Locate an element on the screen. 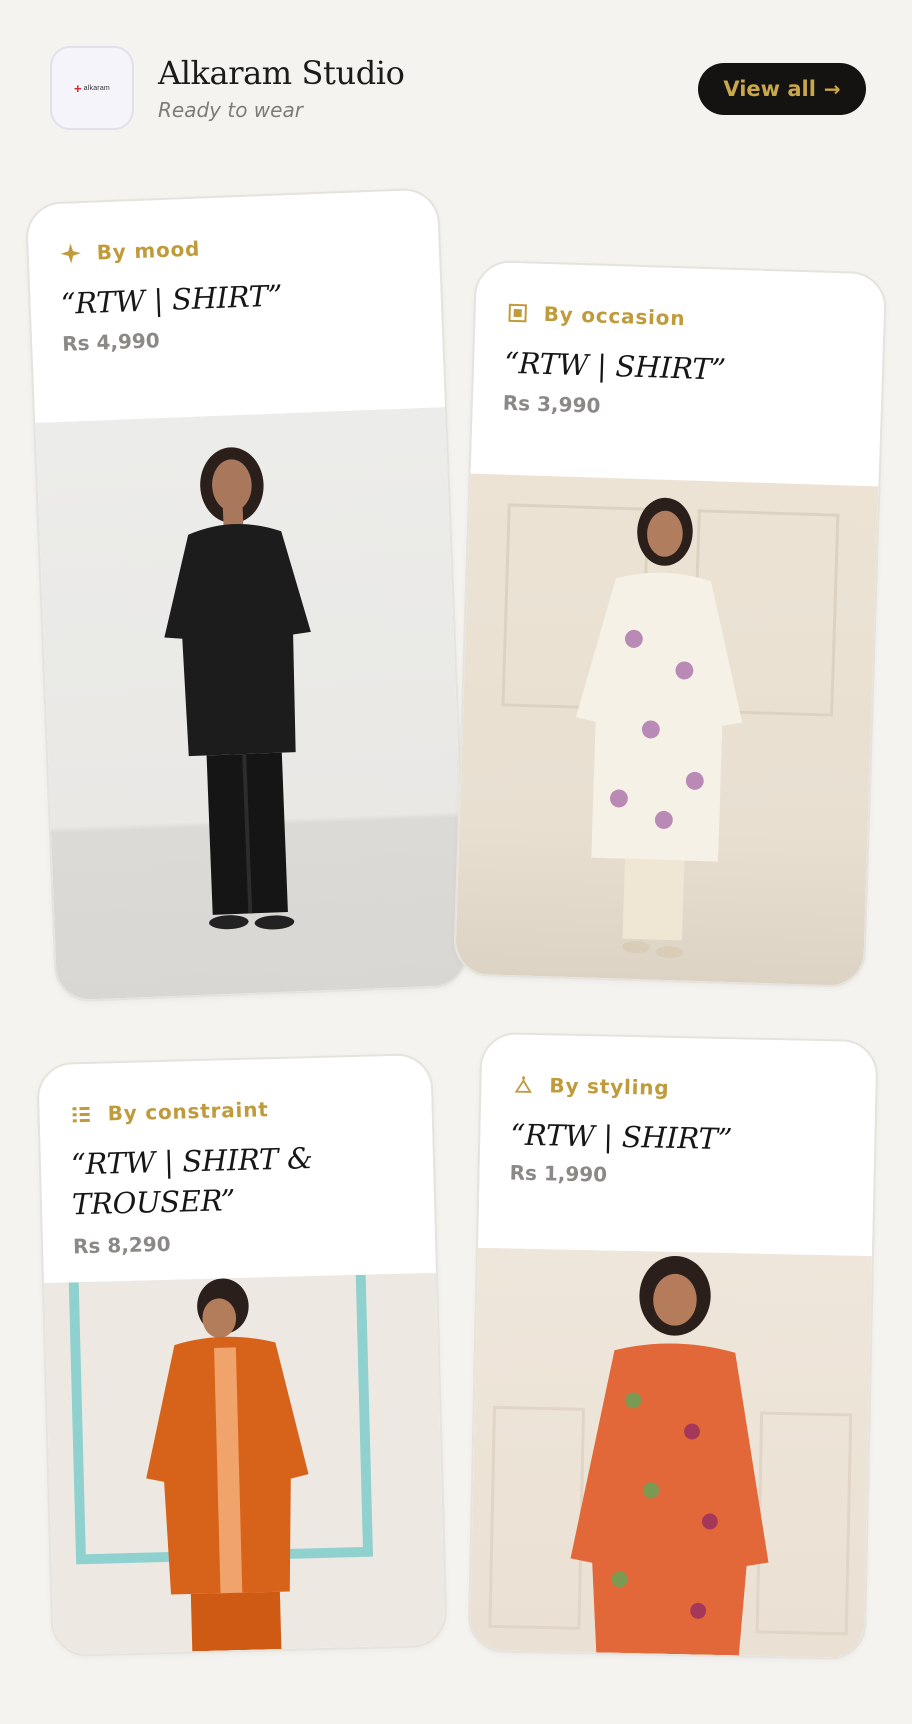 The image size is (912, 1724). brand-title: Alkaram Studio is located at coordinates (281, 73).